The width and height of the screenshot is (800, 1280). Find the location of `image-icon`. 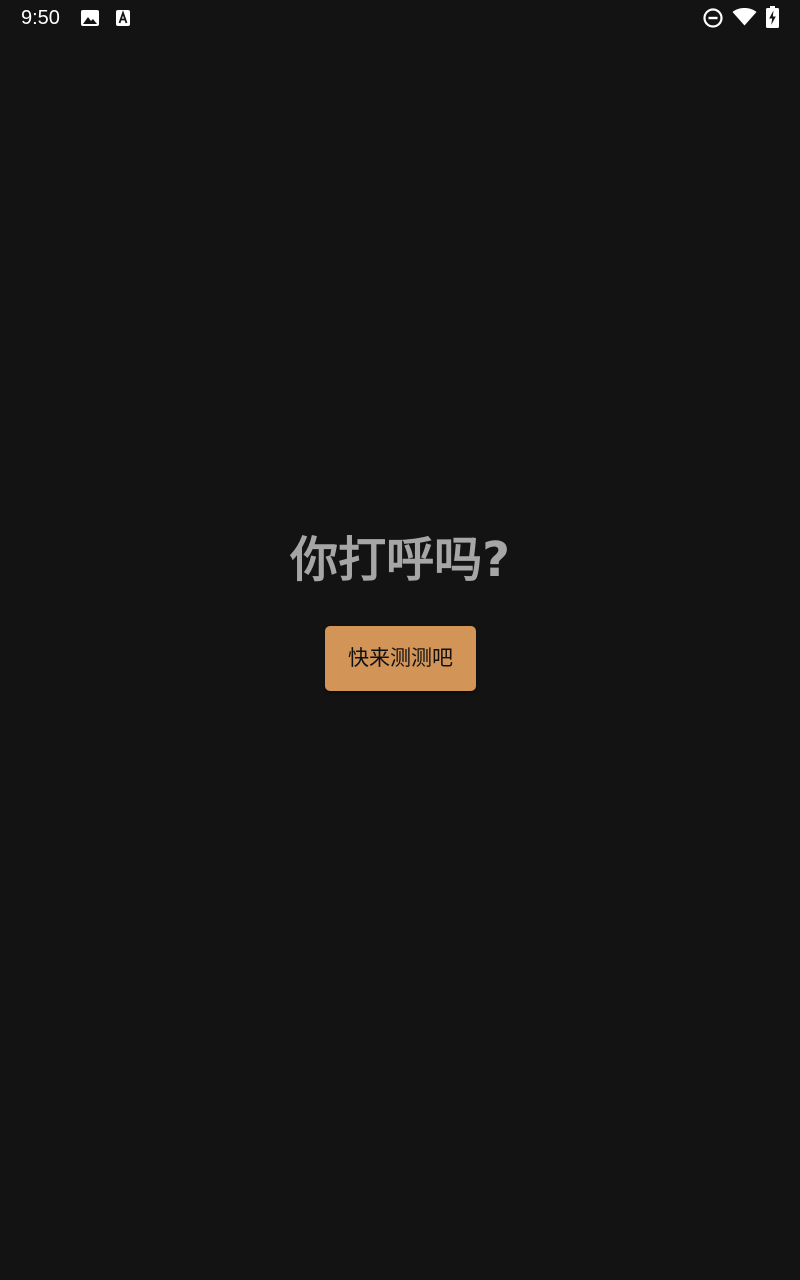

image-icon is located at coordinates (90, 20).